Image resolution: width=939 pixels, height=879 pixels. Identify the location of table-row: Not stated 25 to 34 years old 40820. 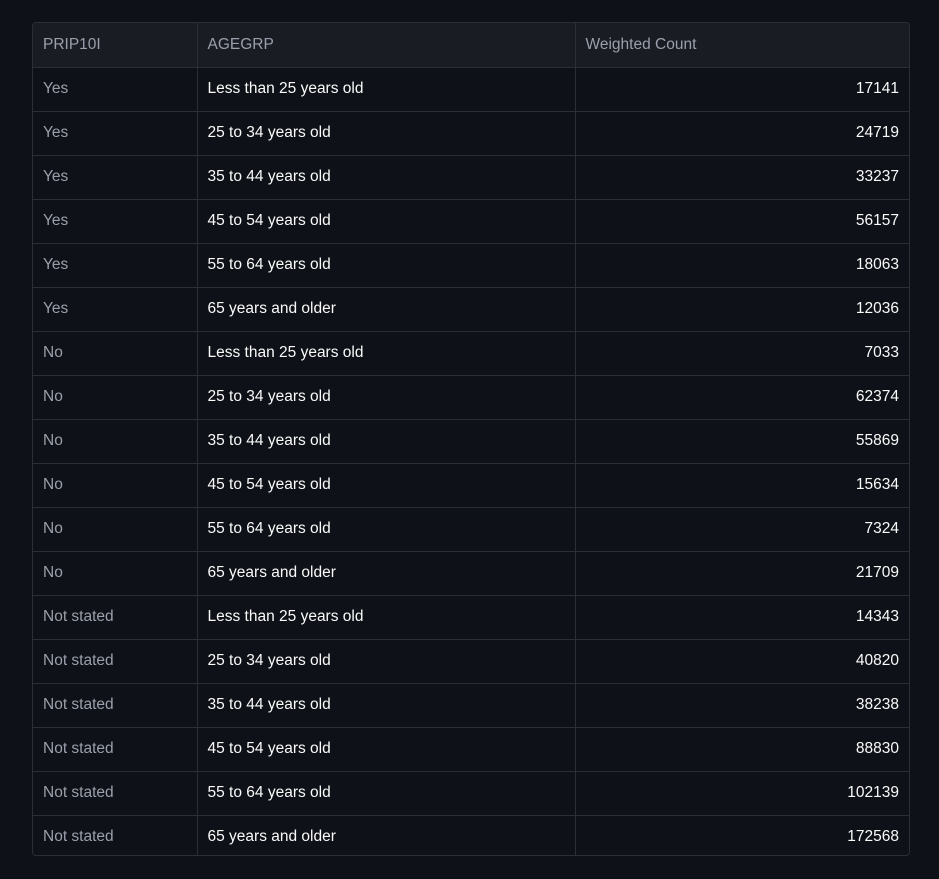
(471, 661).